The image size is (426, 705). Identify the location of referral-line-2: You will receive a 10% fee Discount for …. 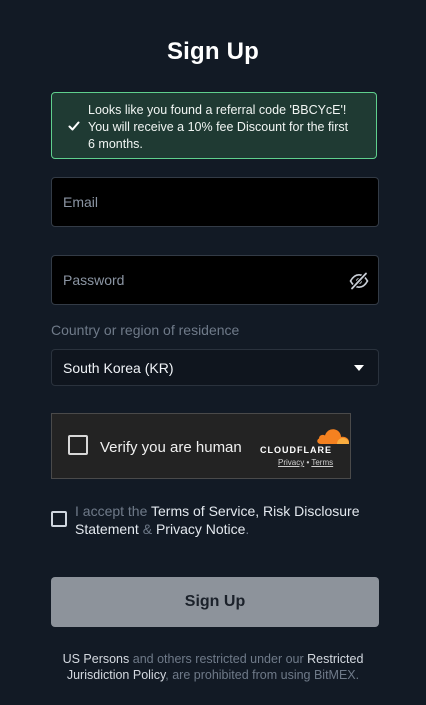
(218, 127).